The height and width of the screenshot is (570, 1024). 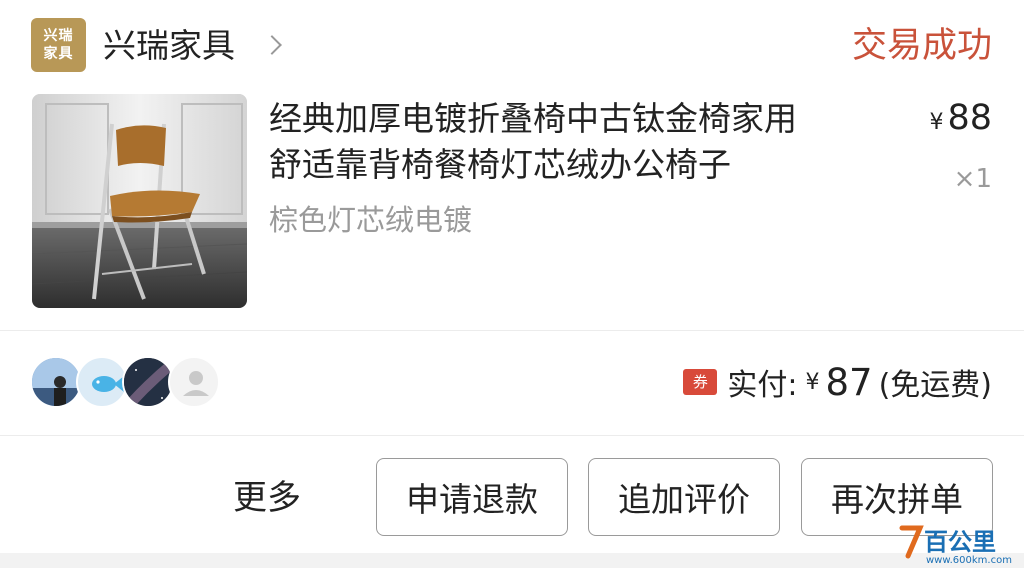 I want to click on watermark-logo: 百公里 www.600km.com, so click(x=958, y=543).